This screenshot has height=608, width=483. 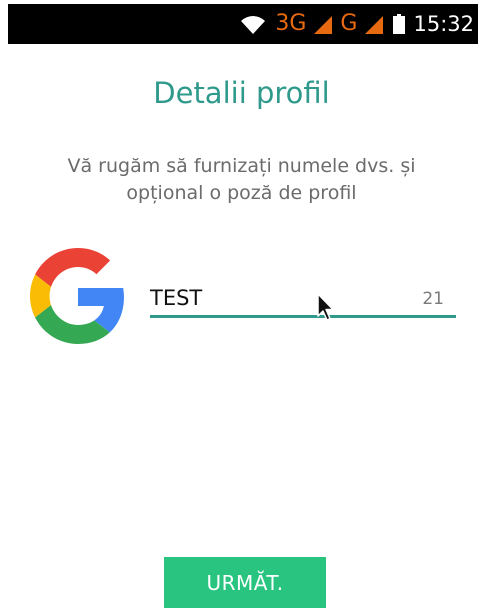 What do you see at coordinates (78, 296) in the screenshot?
I see `google-logo-icon` at bounding box center [78, 296].